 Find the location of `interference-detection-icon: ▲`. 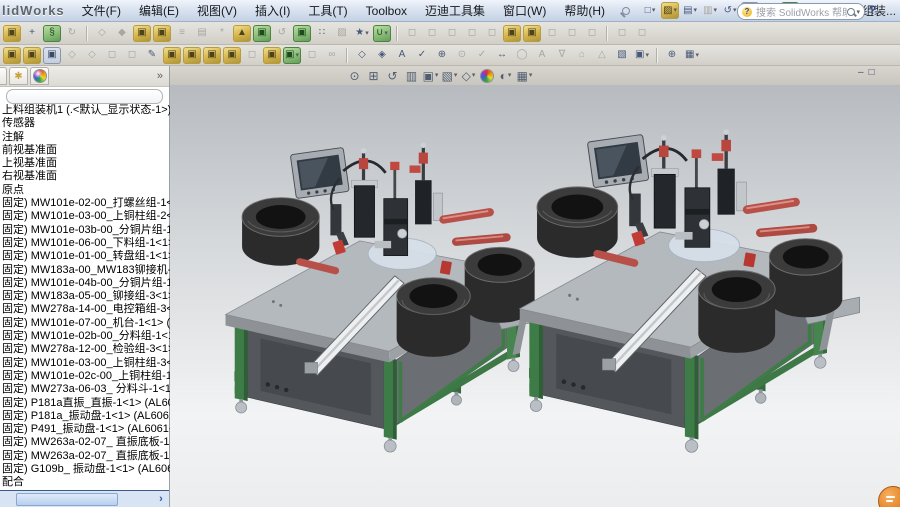

interference-detection-icon: ▲ is located at coordinates (242, 33).